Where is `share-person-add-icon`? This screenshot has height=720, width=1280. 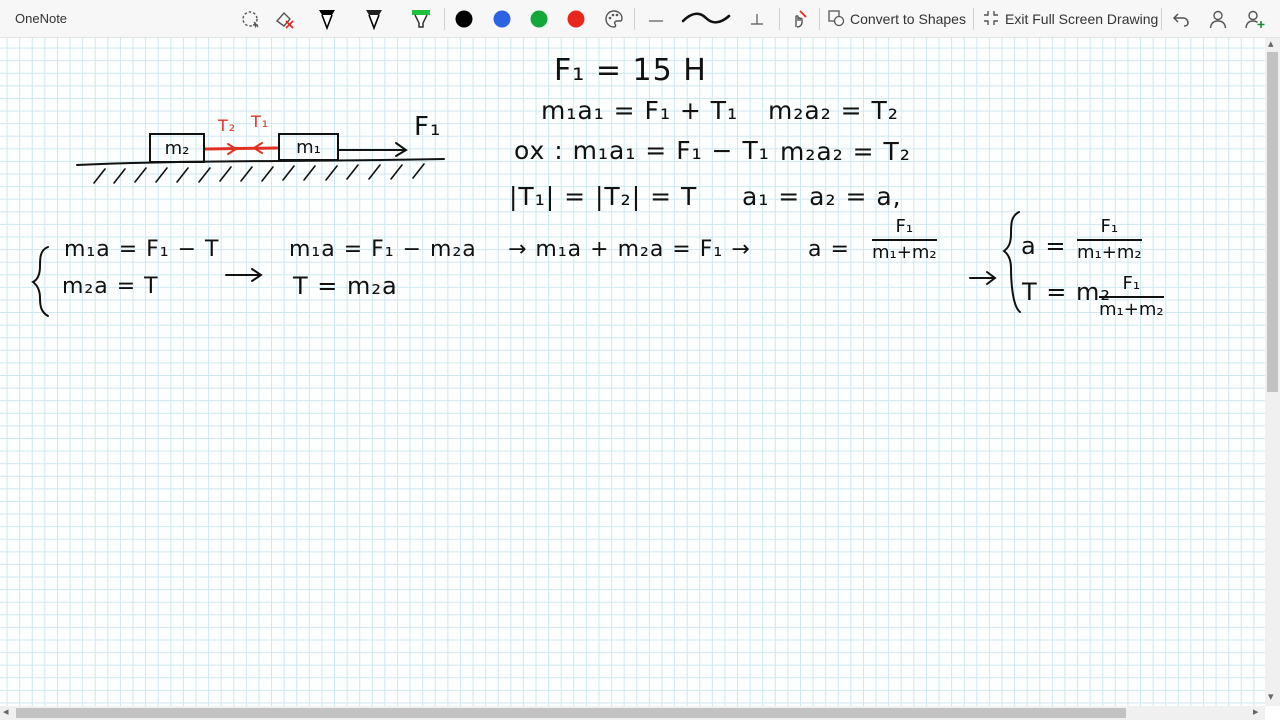
share-person-add-icon is located at coordinates (1255, 19).